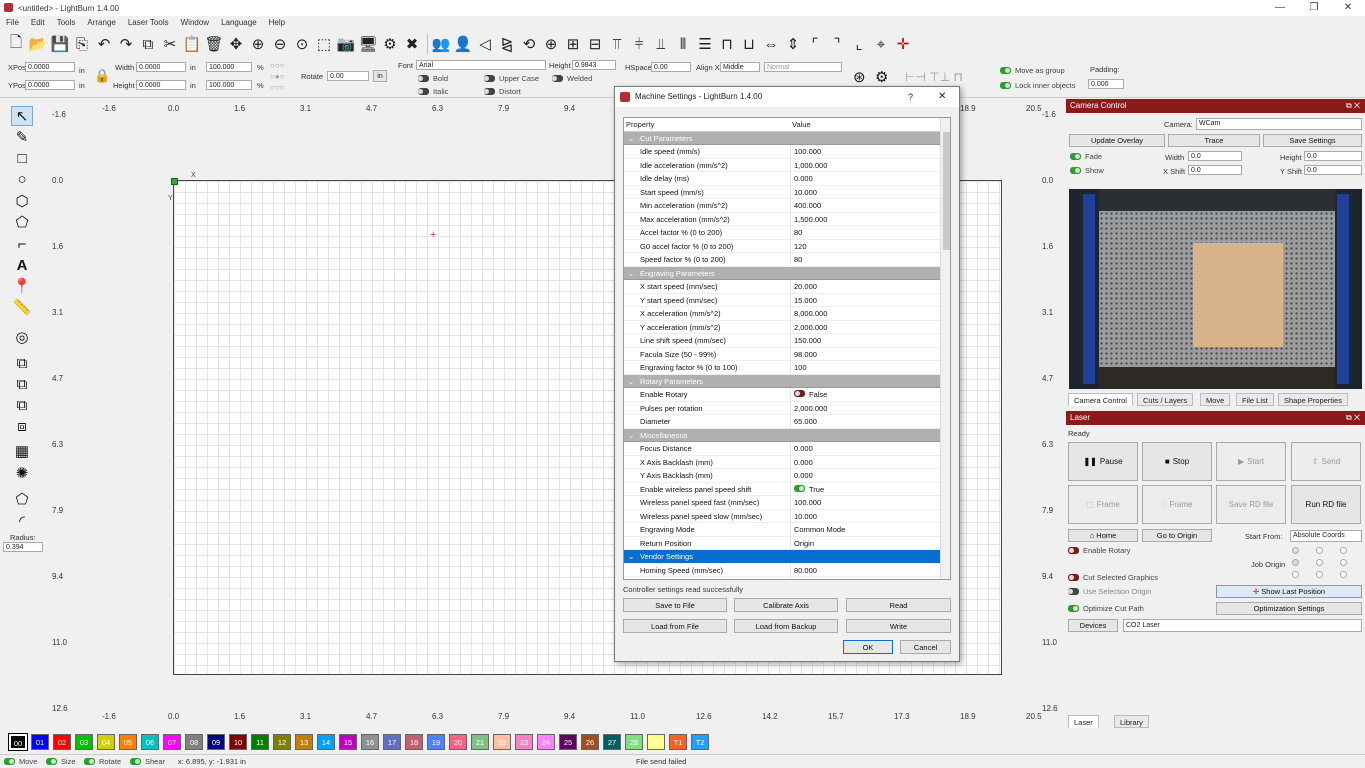 Image resolution: width=1365 pixels, height=768 pixels. Describe the element at coordinates (1326, 504) in the screenshot. I see `run-rd-button: Run RD file` at that location.